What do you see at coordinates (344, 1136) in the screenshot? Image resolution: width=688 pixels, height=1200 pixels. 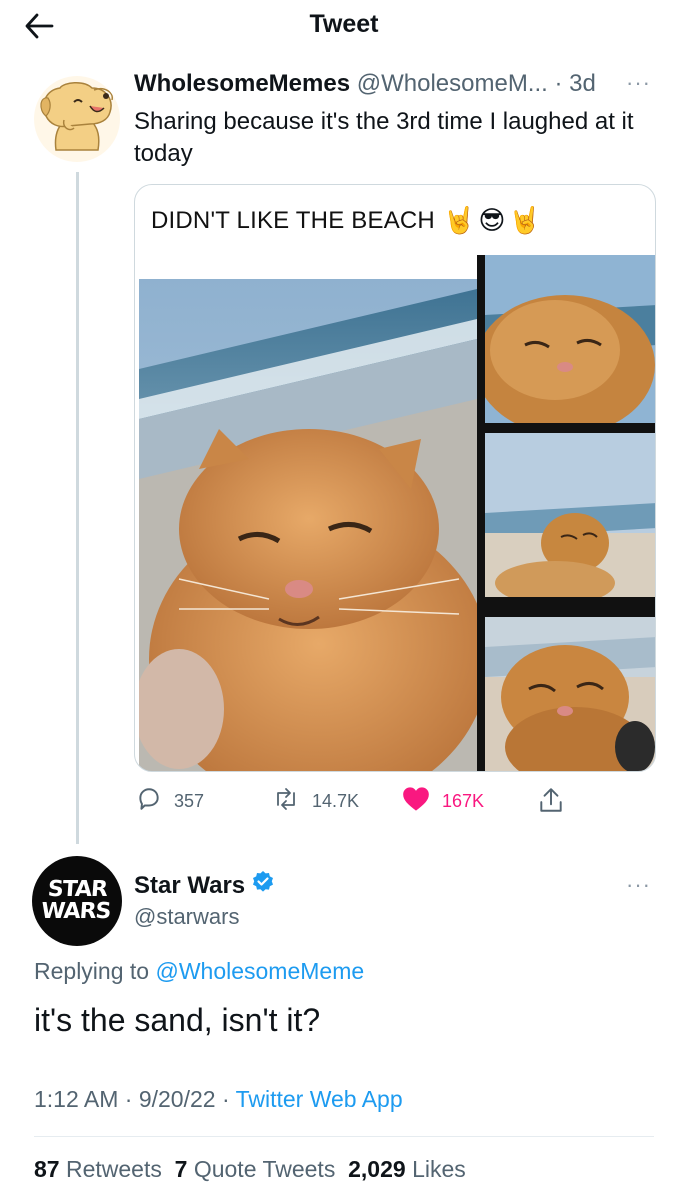 I see `divider` at bounding box center [344, 1136].